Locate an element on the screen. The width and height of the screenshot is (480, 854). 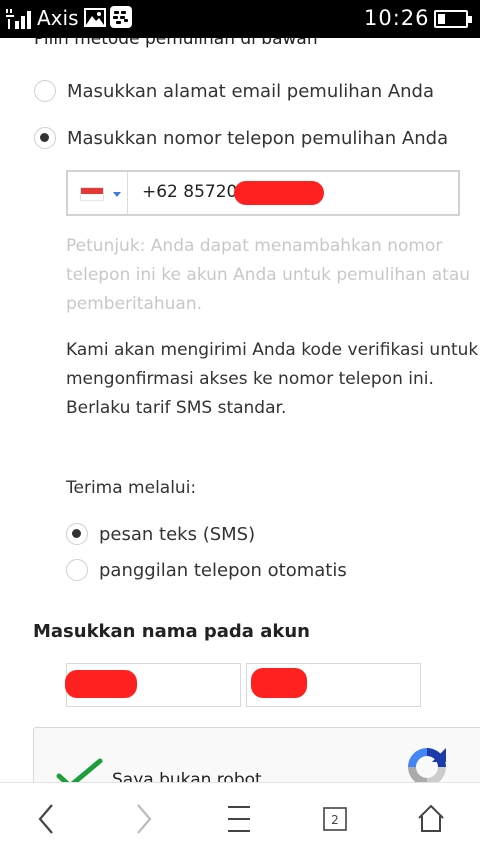
tab-count: 2 is located at coordinates (335, 820).